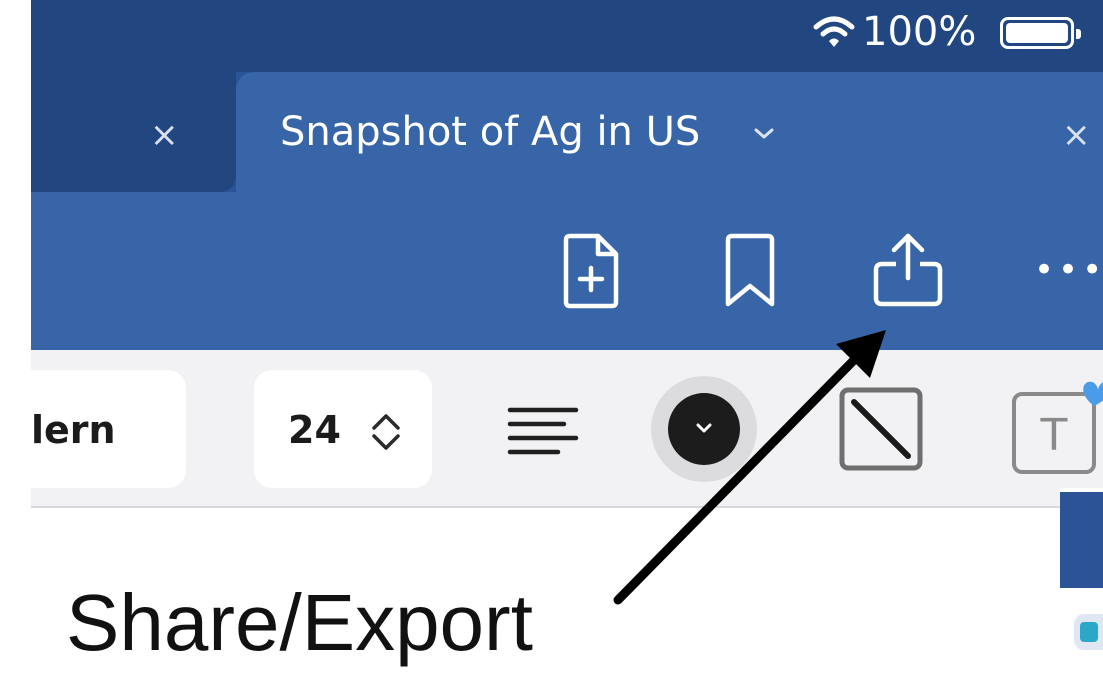 This screenshot has width=1103, height=677. What do you see at coordinates (299, 622) in the screenshot?
I see `annotation-caption: Share/Export` at bounding box center [299, 622].